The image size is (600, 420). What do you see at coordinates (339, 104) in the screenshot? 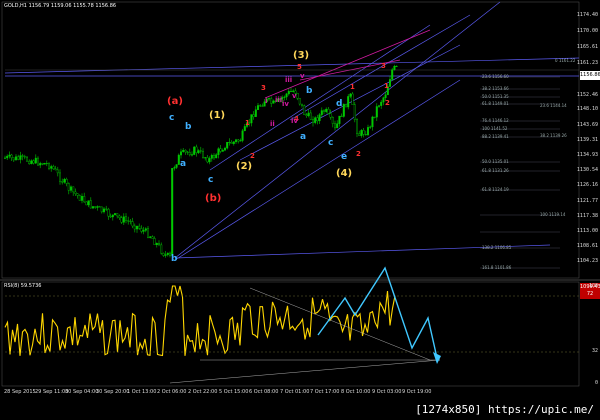
I see `wave-label: d` at bounding box center [339, 104].